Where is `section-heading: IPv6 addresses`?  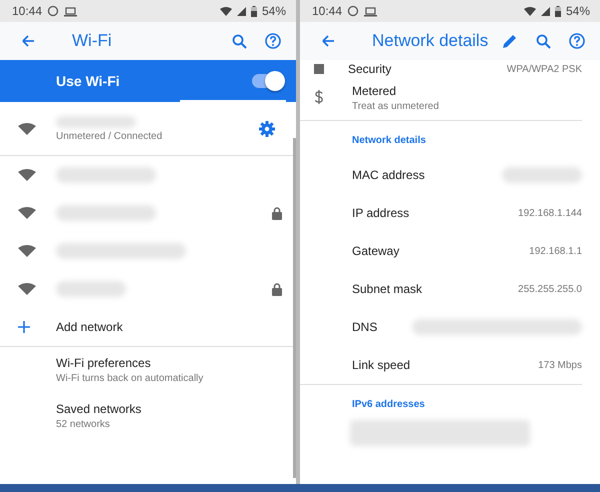 section-heading: IPv6 addresses is located at coordinates (388, 405).